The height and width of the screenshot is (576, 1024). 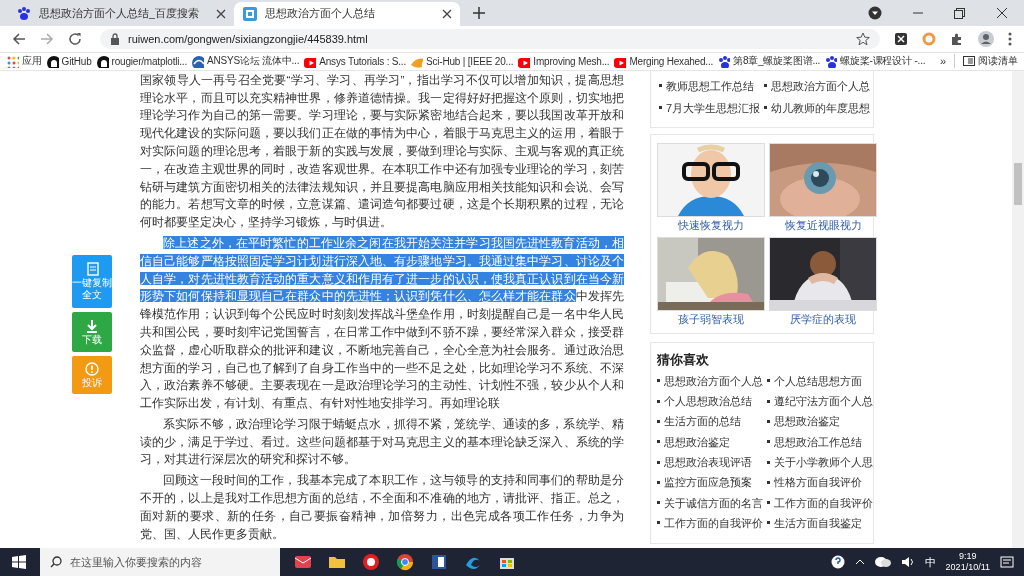 What do you see at coordinates (248, 38) in the screenshot?
I see `url-text: ruiwen.com/gongwen/sixiangzongjie/445839.html` at bounding box center [248, 38].